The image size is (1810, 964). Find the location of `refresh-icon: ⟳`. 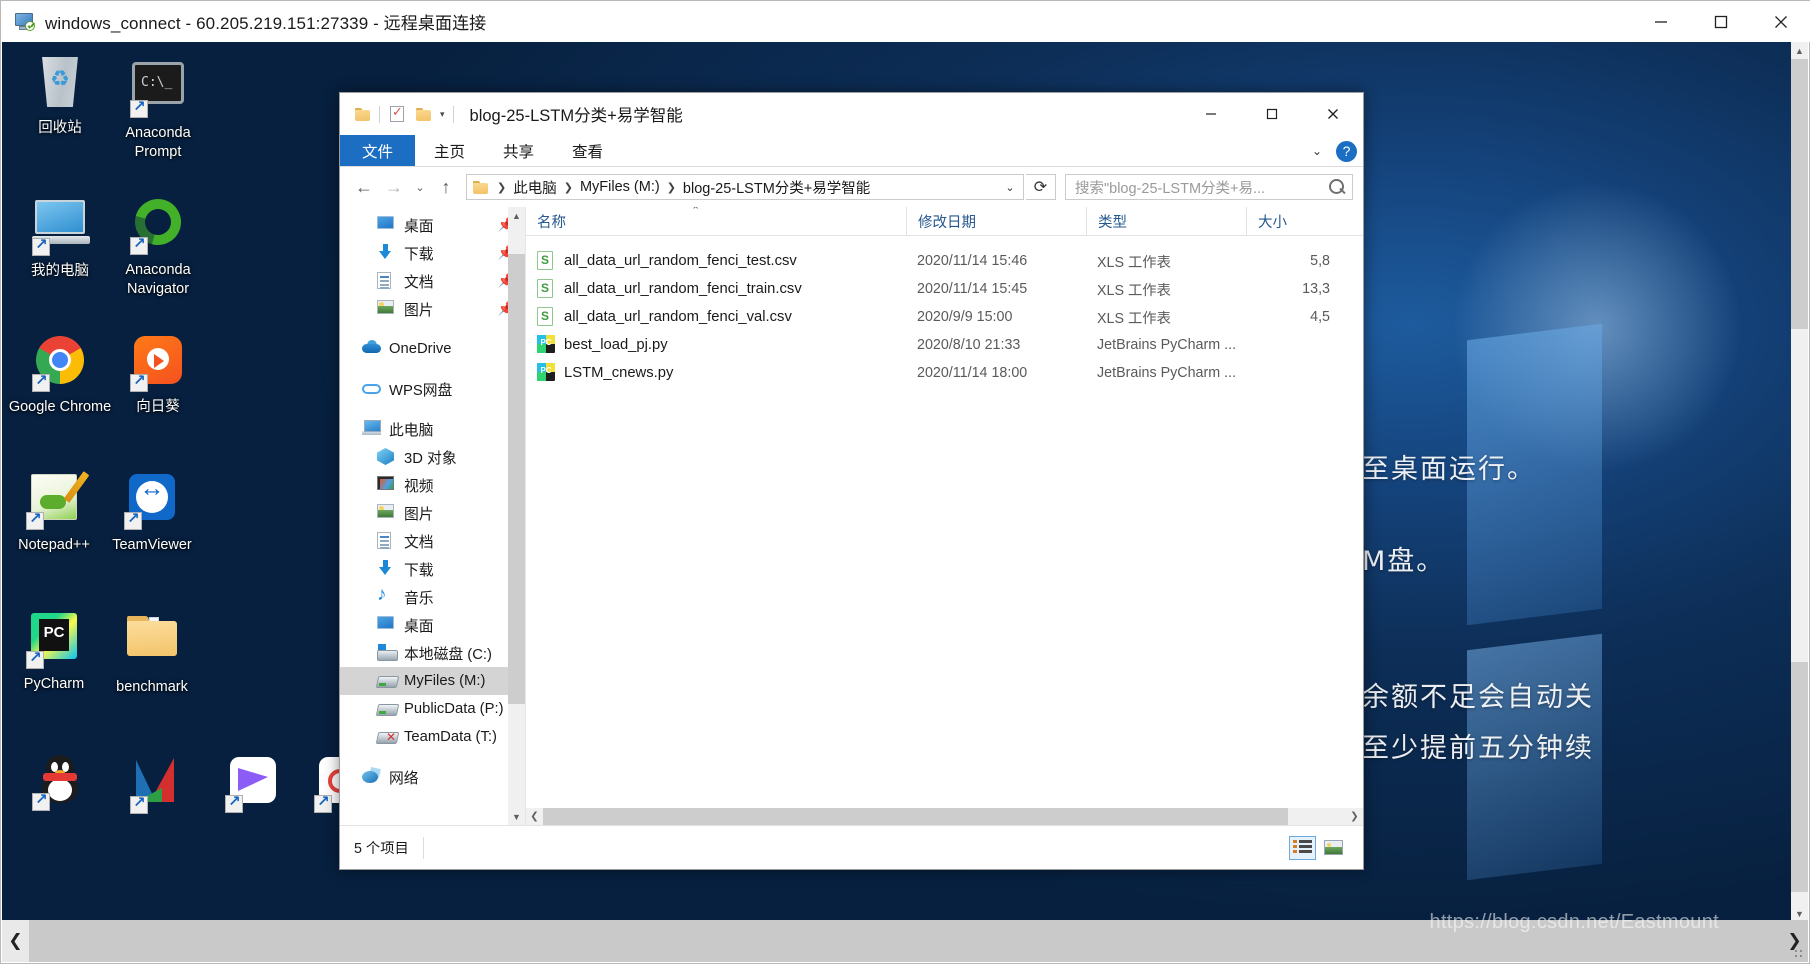

refresh-icon: ⟳ is located at coordinates (1041, 187).